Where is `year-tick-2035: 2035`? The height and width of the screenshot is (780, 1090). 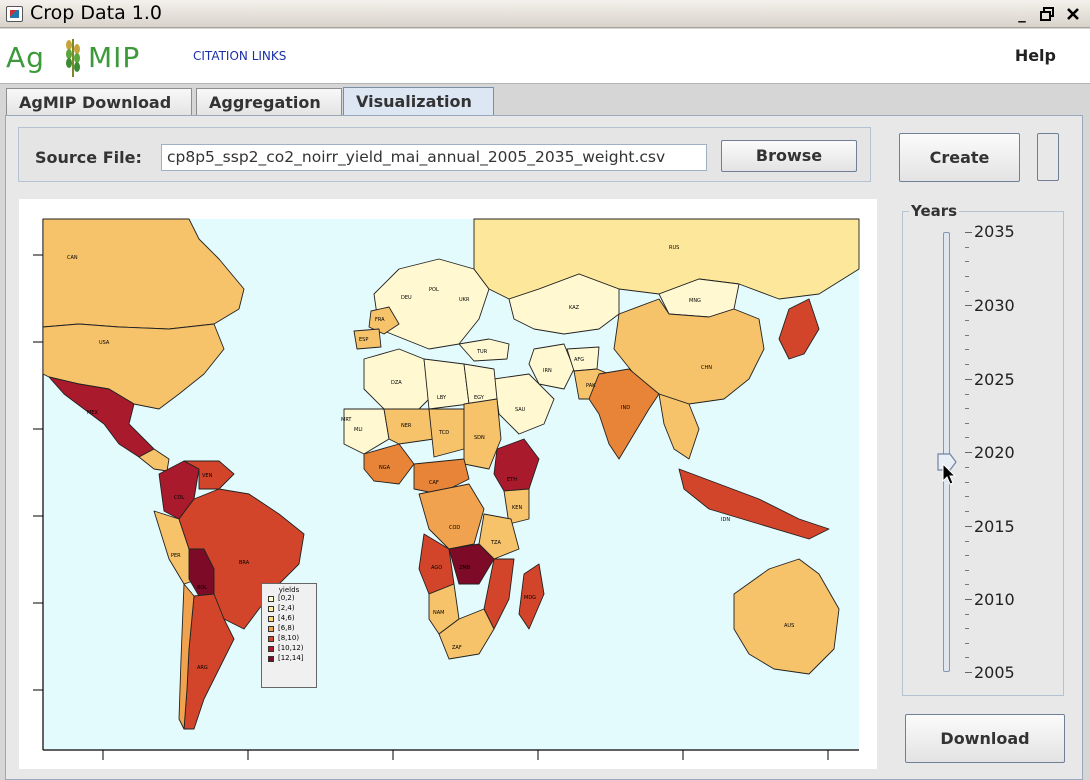
year-tick-2035: 2035 is located at coordinates (994, 231).